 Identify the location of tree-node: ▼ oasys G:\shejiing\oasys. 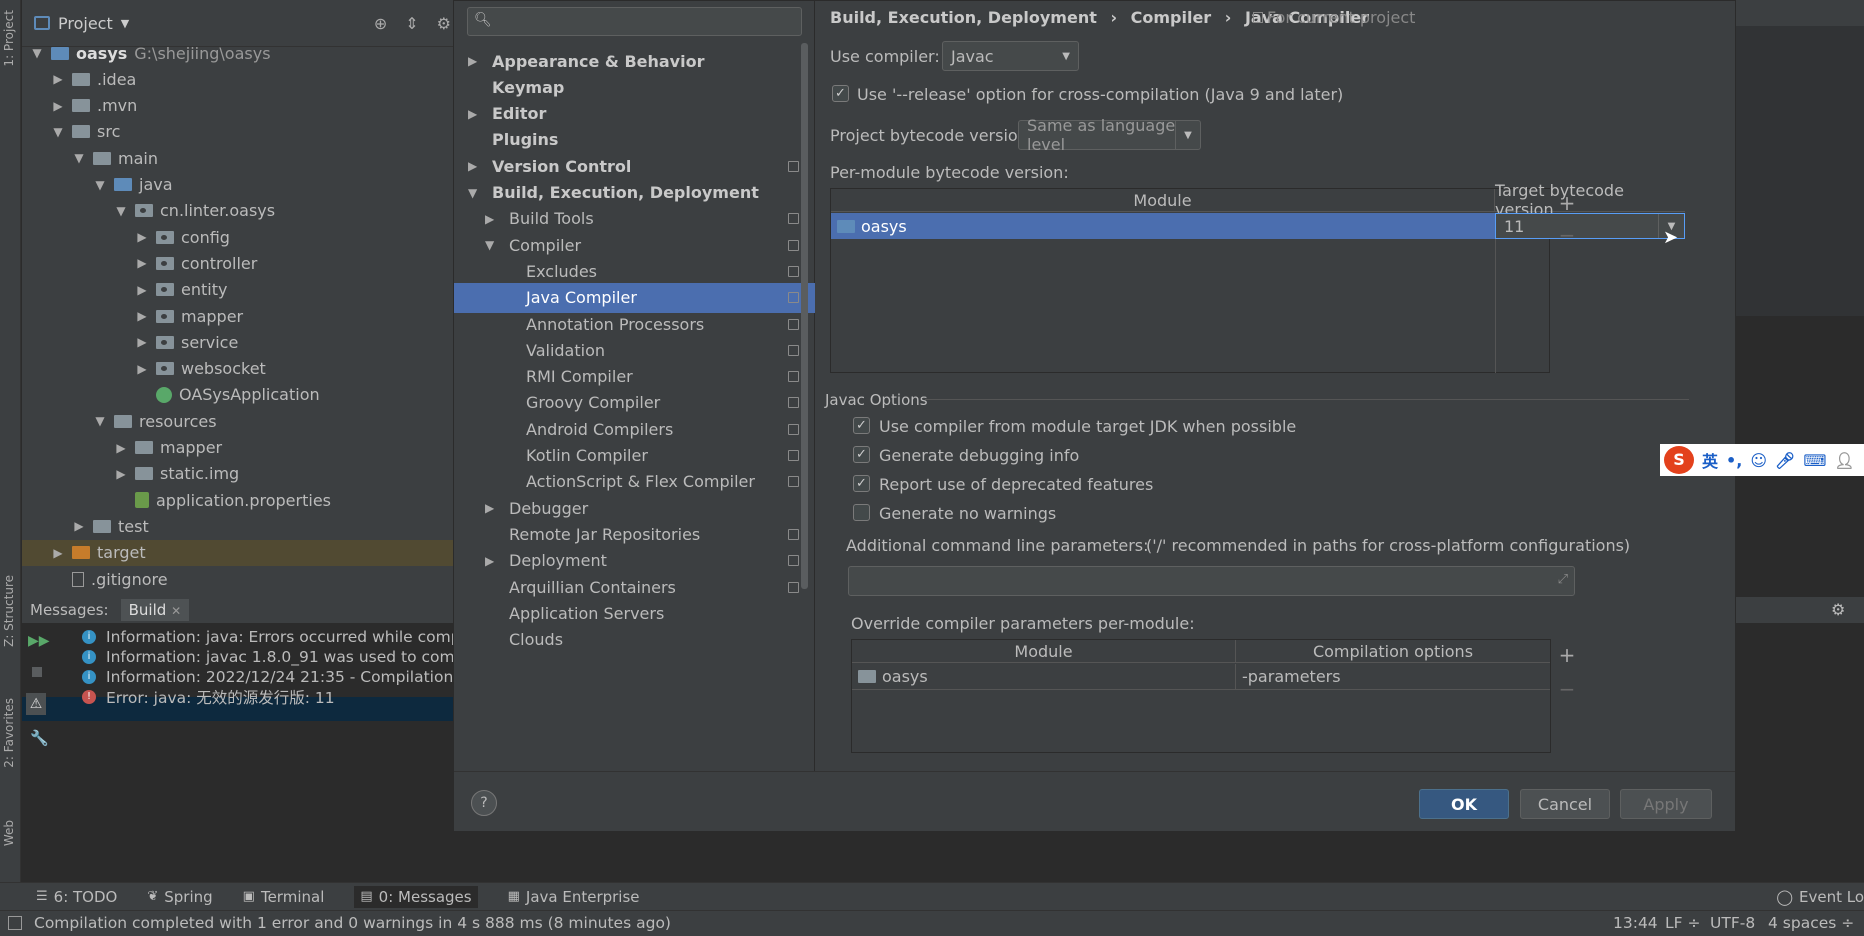
(150, 53).